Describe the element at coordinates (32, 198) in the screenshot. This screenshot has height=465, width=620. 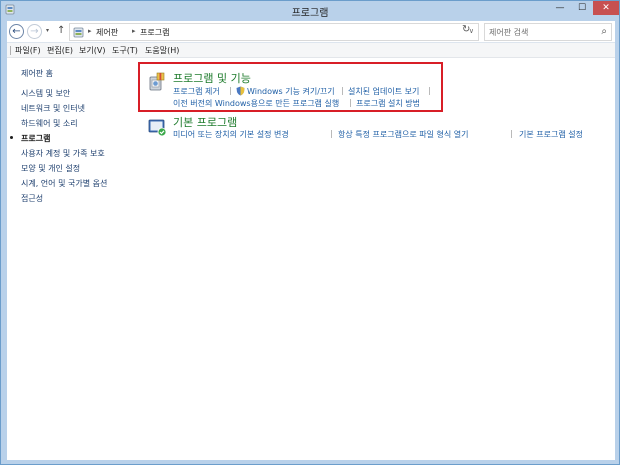
I see `sidebar-item-accessibility: 접근성` at that location.